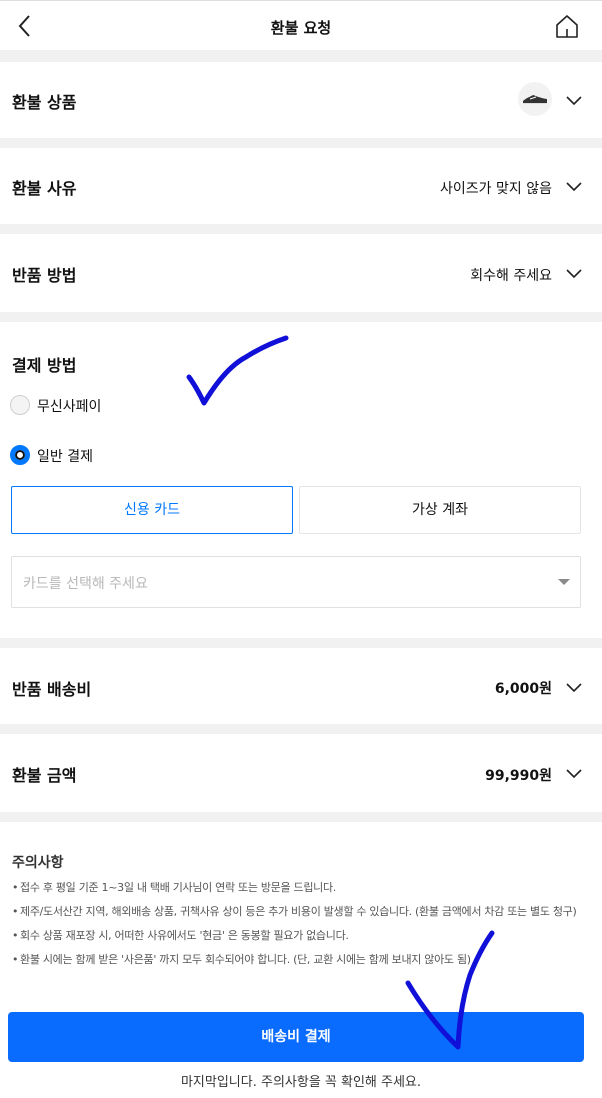 The width and height of the screenshot is (602, 1098). Describe the element at coordinates (301, 686) in the screenshot. I see `shipping-fee-row: 반품 배송비 6,000원` at that location.